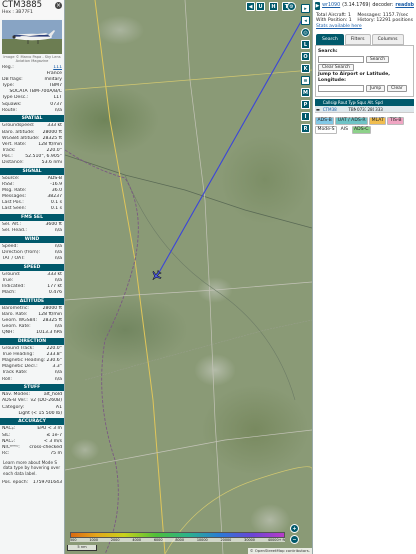  Describe the element at coordinates (331, 5) in the screenshot. I see `version-link: wr1090` at that location.